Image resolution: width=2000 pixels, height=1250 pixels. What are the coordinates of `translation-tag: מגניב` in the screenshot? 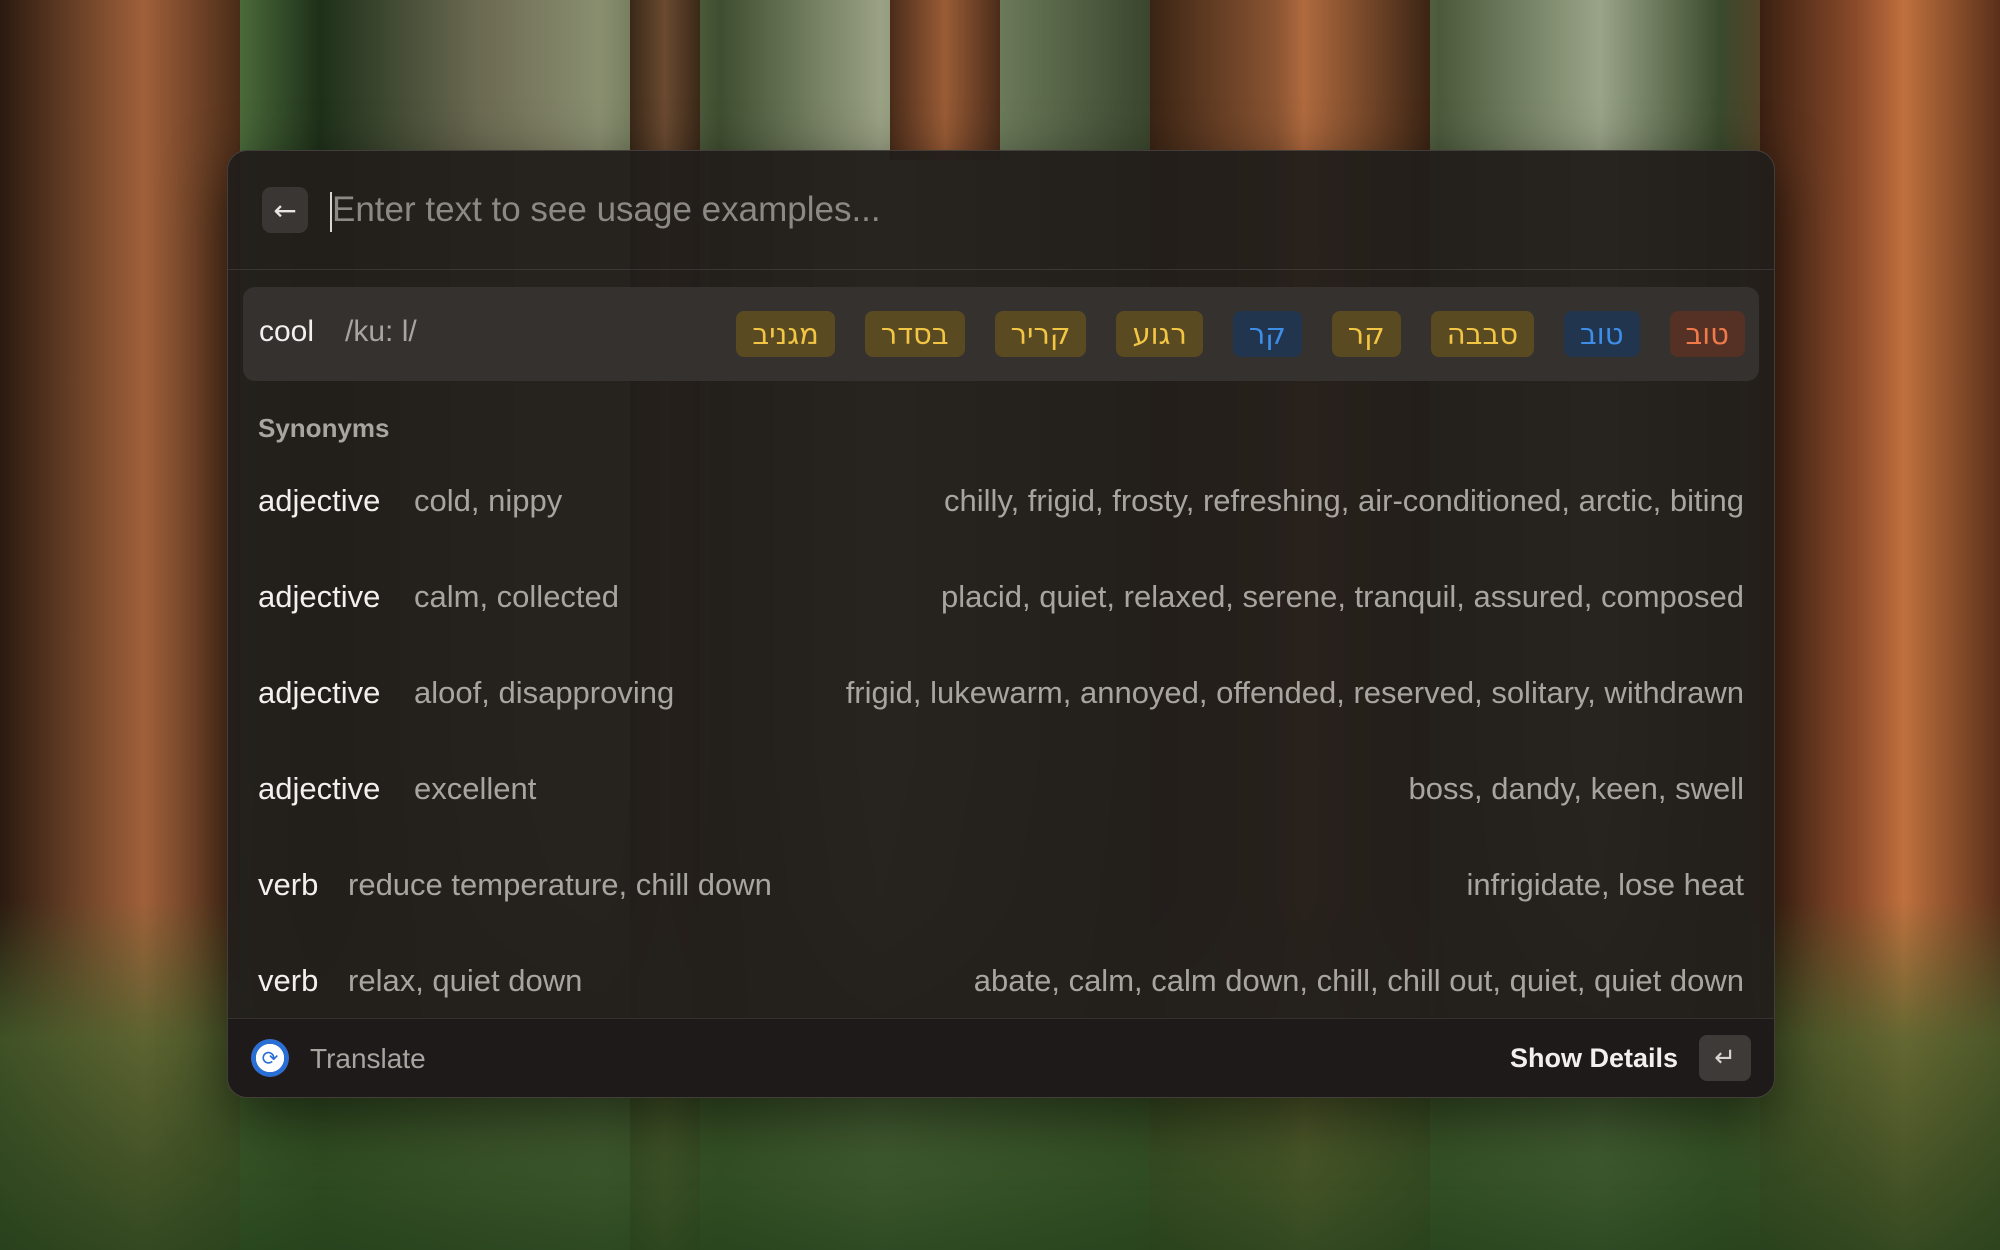 It's located at (785, 334).